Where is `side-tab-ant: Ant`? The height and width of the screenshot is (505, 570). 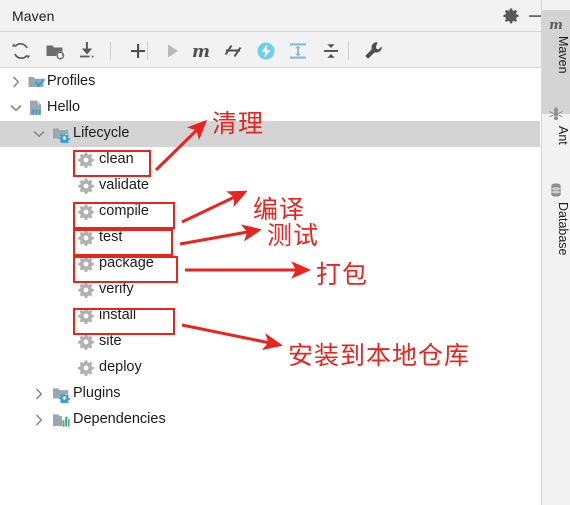 side-tab-ant: Ant is located at coordinates (556, 144).